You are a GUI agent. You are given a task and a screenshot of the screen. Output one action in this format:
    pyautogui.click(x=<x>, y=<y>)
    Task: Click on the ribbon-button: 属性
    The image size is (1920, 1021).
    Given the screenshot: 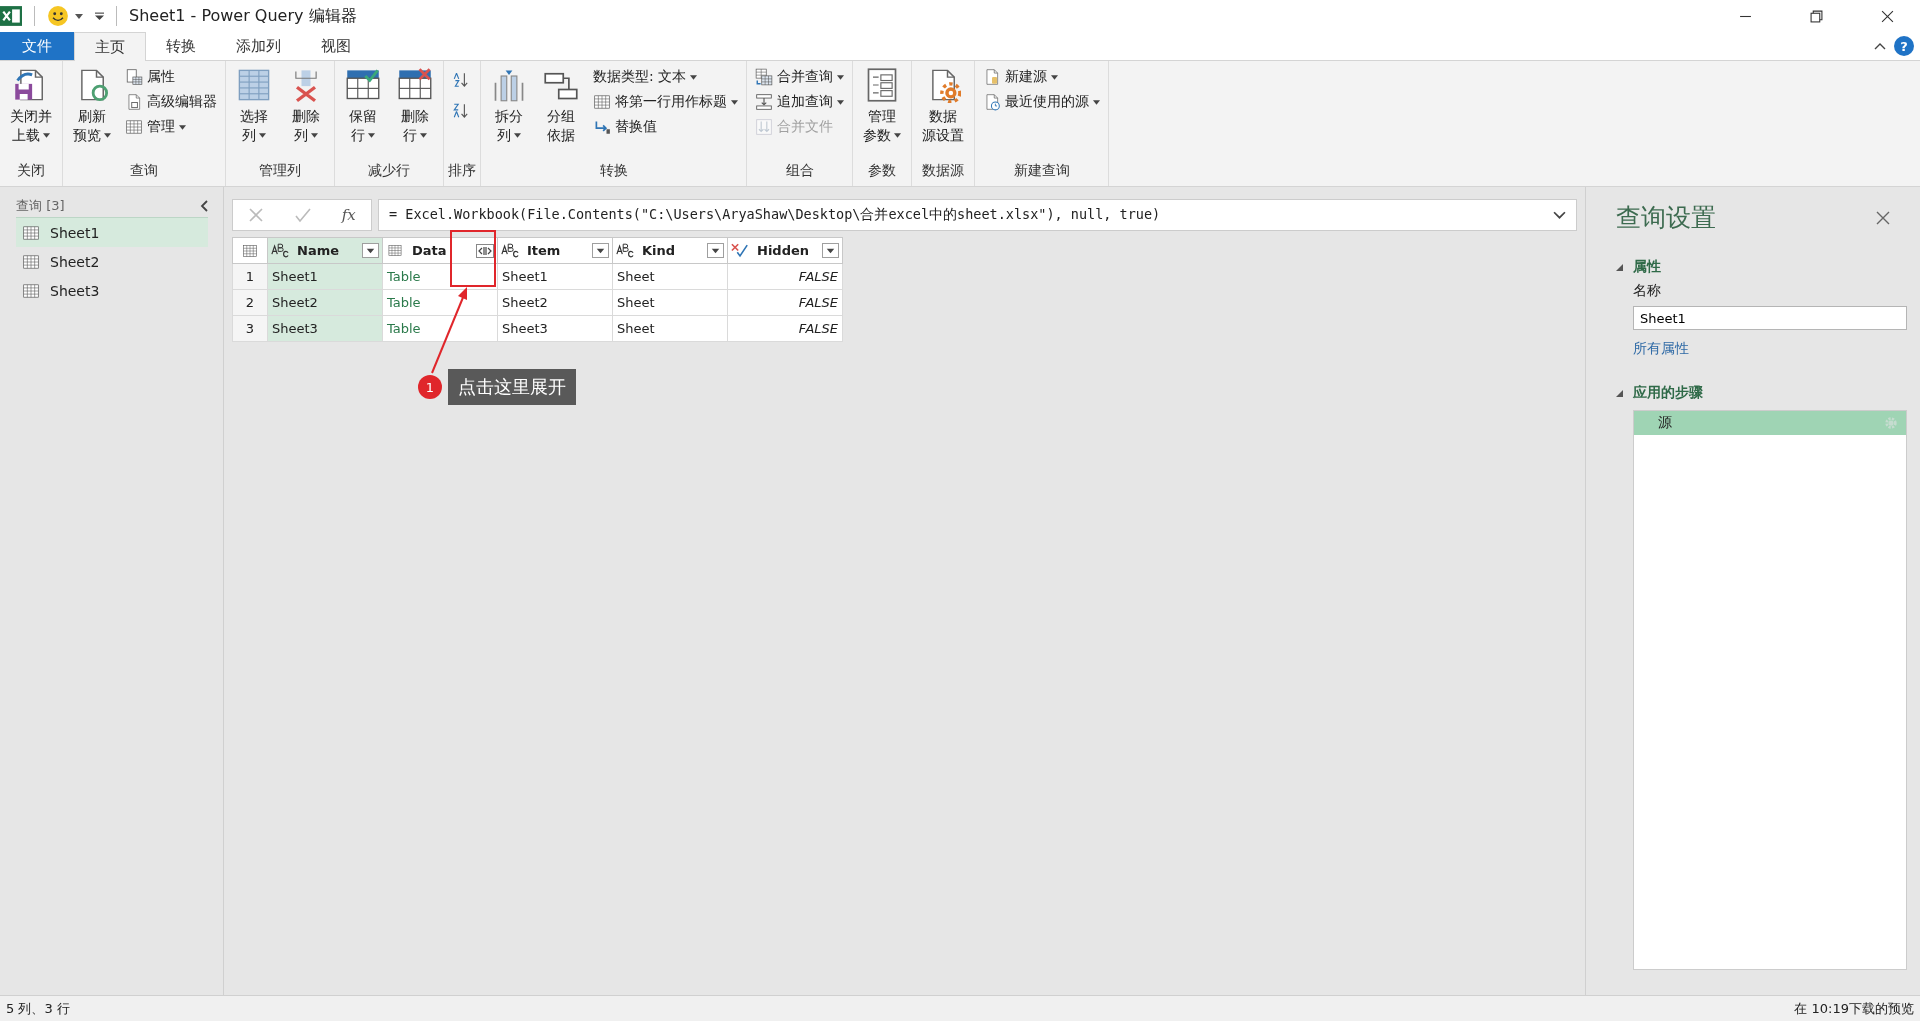 What is the action you would take?
    pyautogui.click(x=171, y=77)
    